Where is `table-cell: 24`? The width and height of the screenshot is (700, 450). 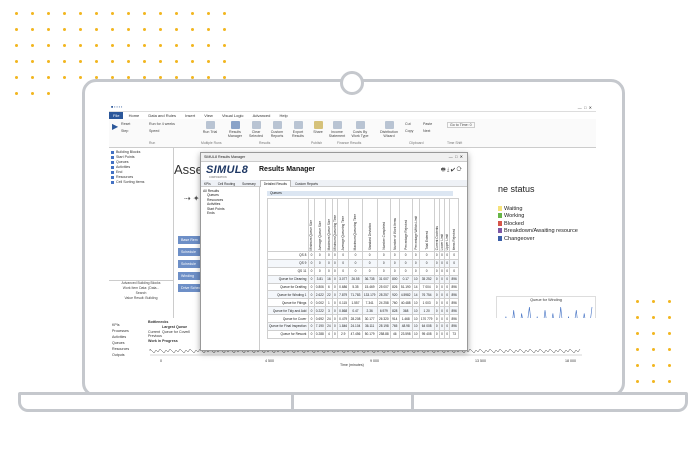 table-cell: 24 is located at coordinates (328, 326).